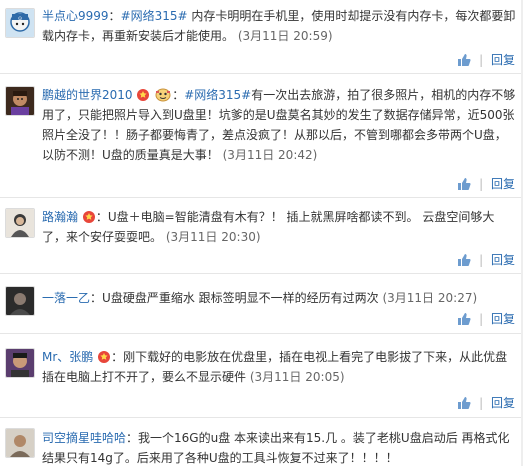  What do you see at coordinates (60, 217) in the screenshot?
I see `username-link: 路瀚瀚` at bounding box center [60, 217].